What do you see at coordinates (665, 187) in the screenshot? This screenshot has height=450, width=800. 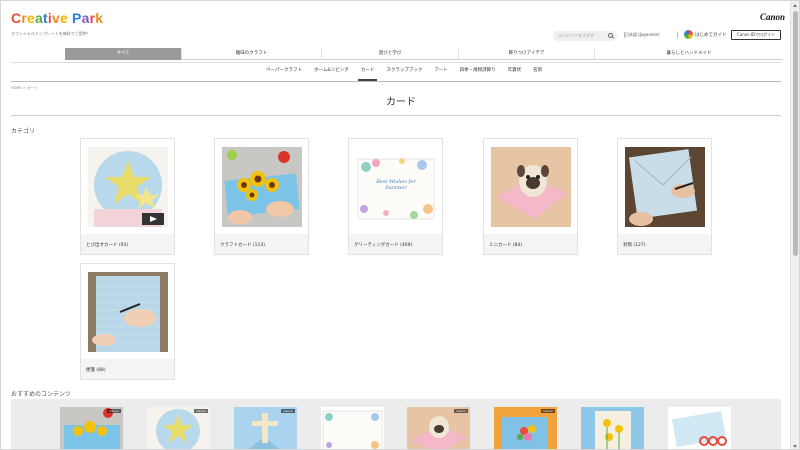 I see `envelope-image` at bounding box center [665, 187].